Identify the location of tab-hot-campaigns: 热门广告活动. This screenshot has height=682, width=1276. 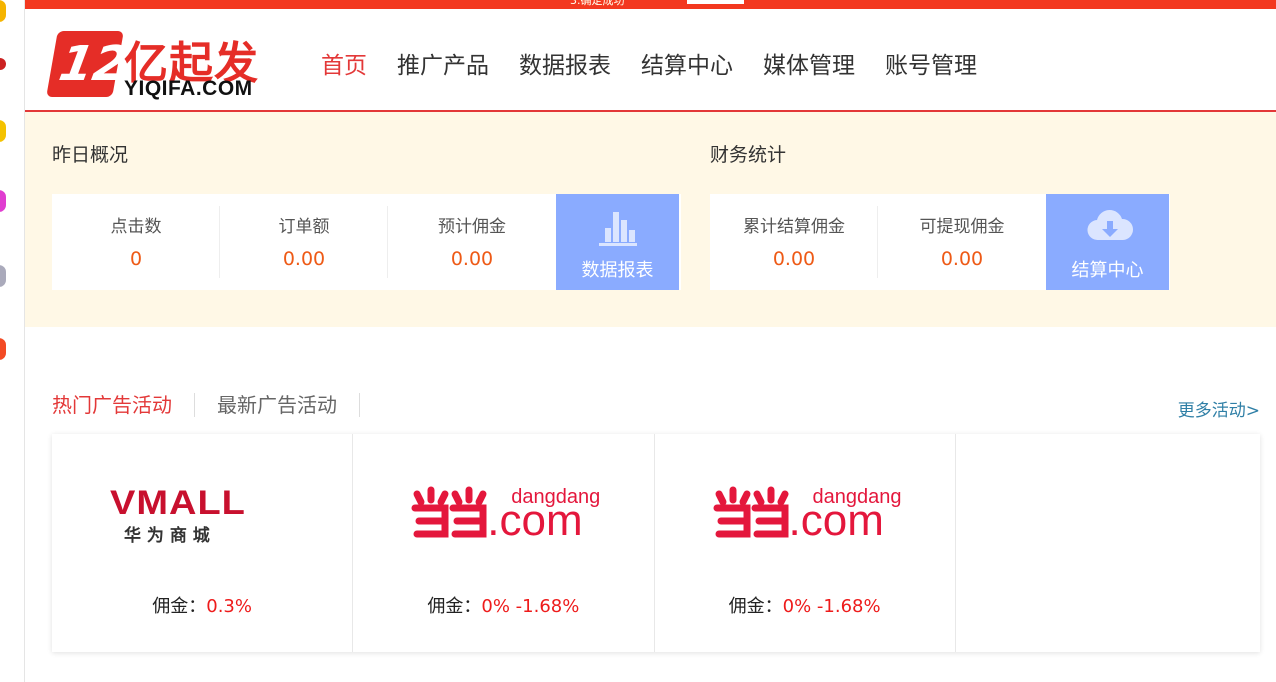
(123, 405).